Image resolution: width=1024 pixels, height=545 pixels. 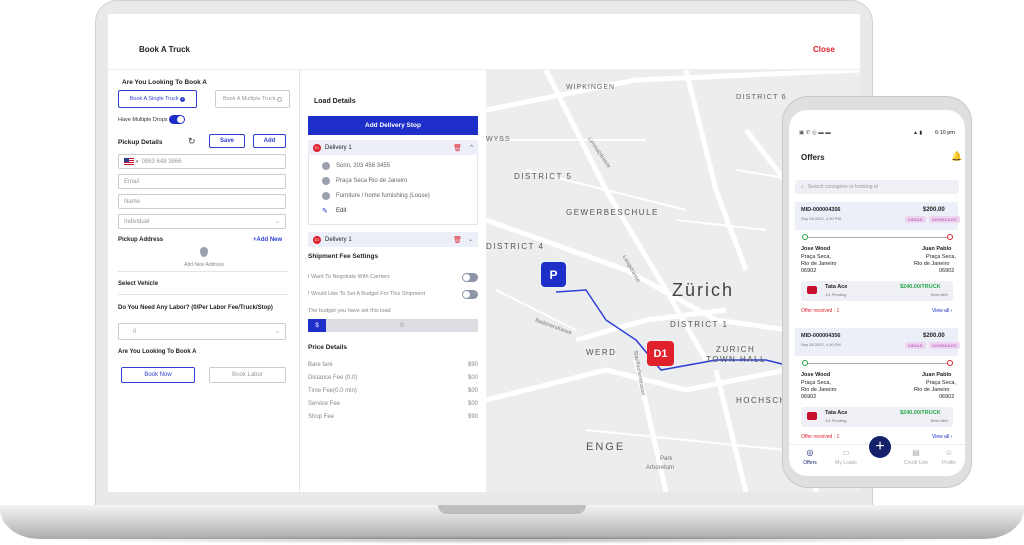 What do you see at coordinates (140, 142) in the screenshot?
I see `pickup-details-heading: Pickup Details` at bounding box center [140, 142].